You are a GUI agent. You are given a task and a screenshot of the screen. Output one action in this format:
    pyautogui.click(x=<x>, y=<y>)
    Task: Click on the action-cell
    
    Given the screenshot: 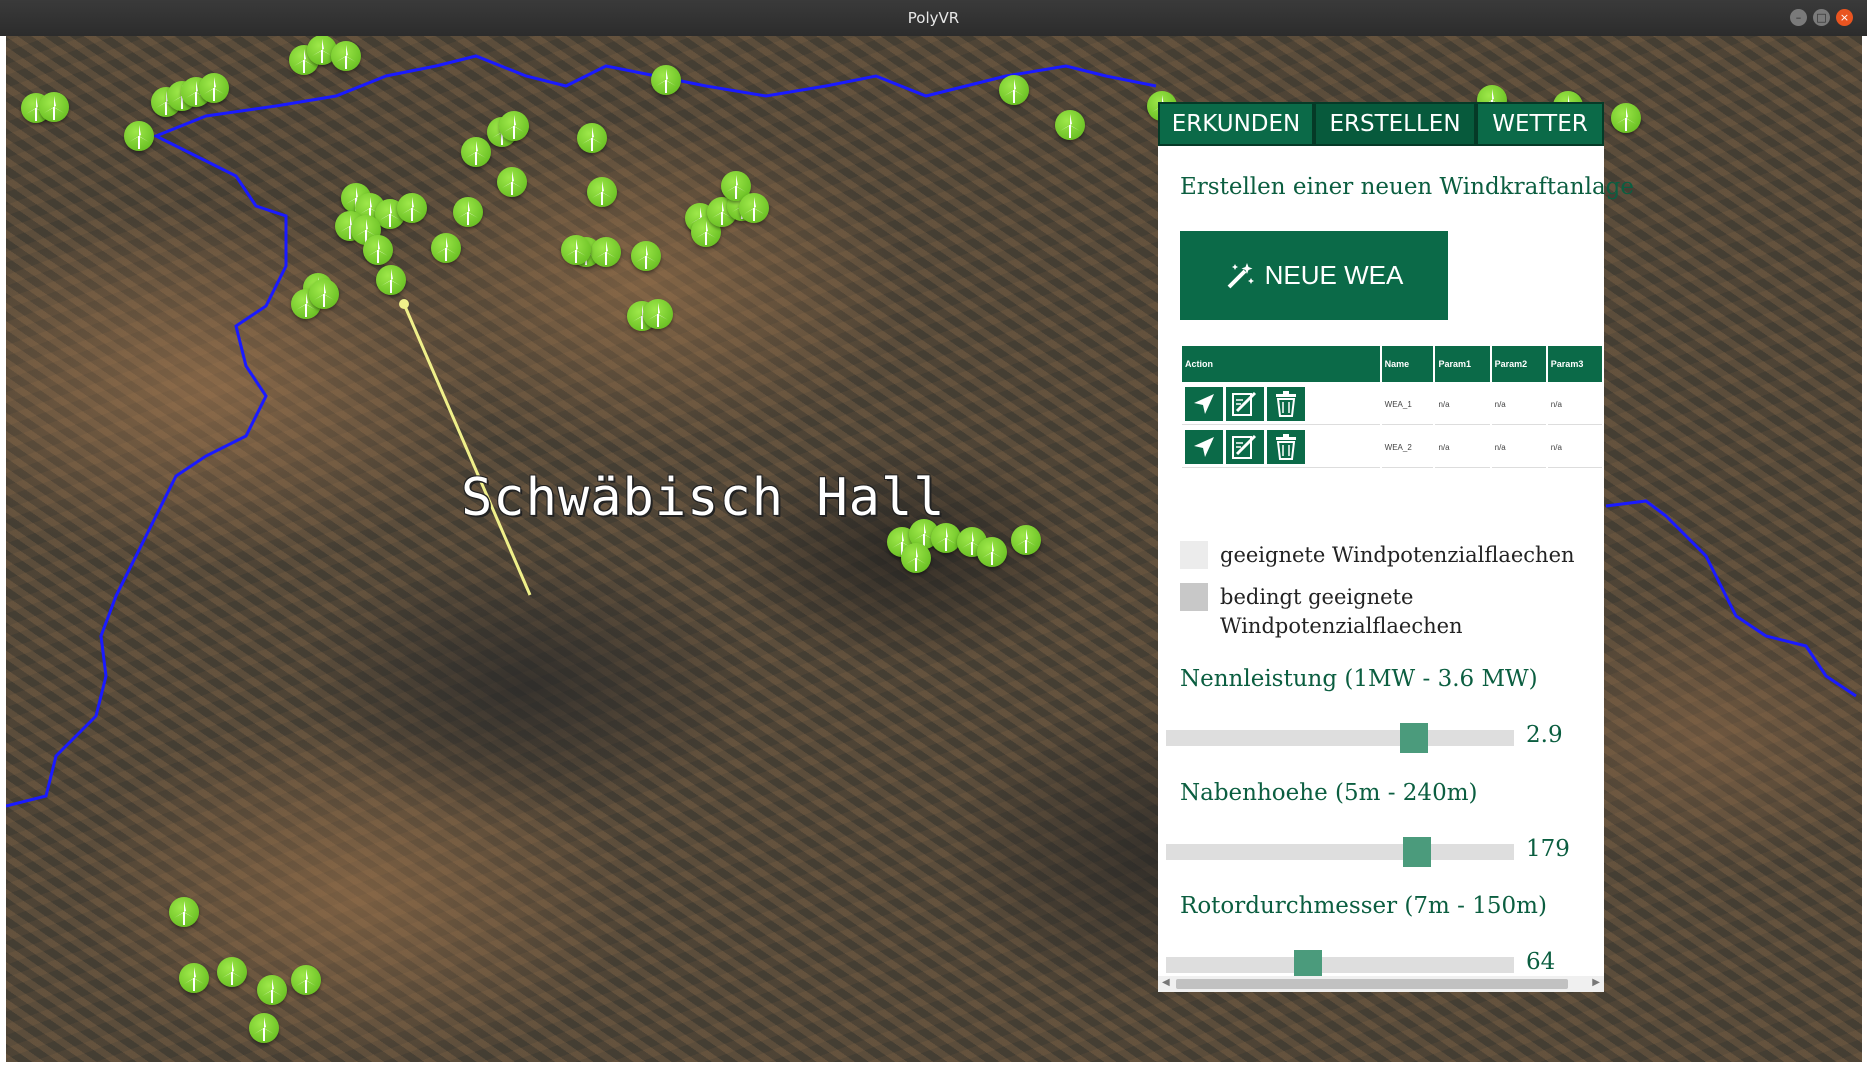 What is the action you would take?
    pyautogui.click(x=1281, y=404)
    